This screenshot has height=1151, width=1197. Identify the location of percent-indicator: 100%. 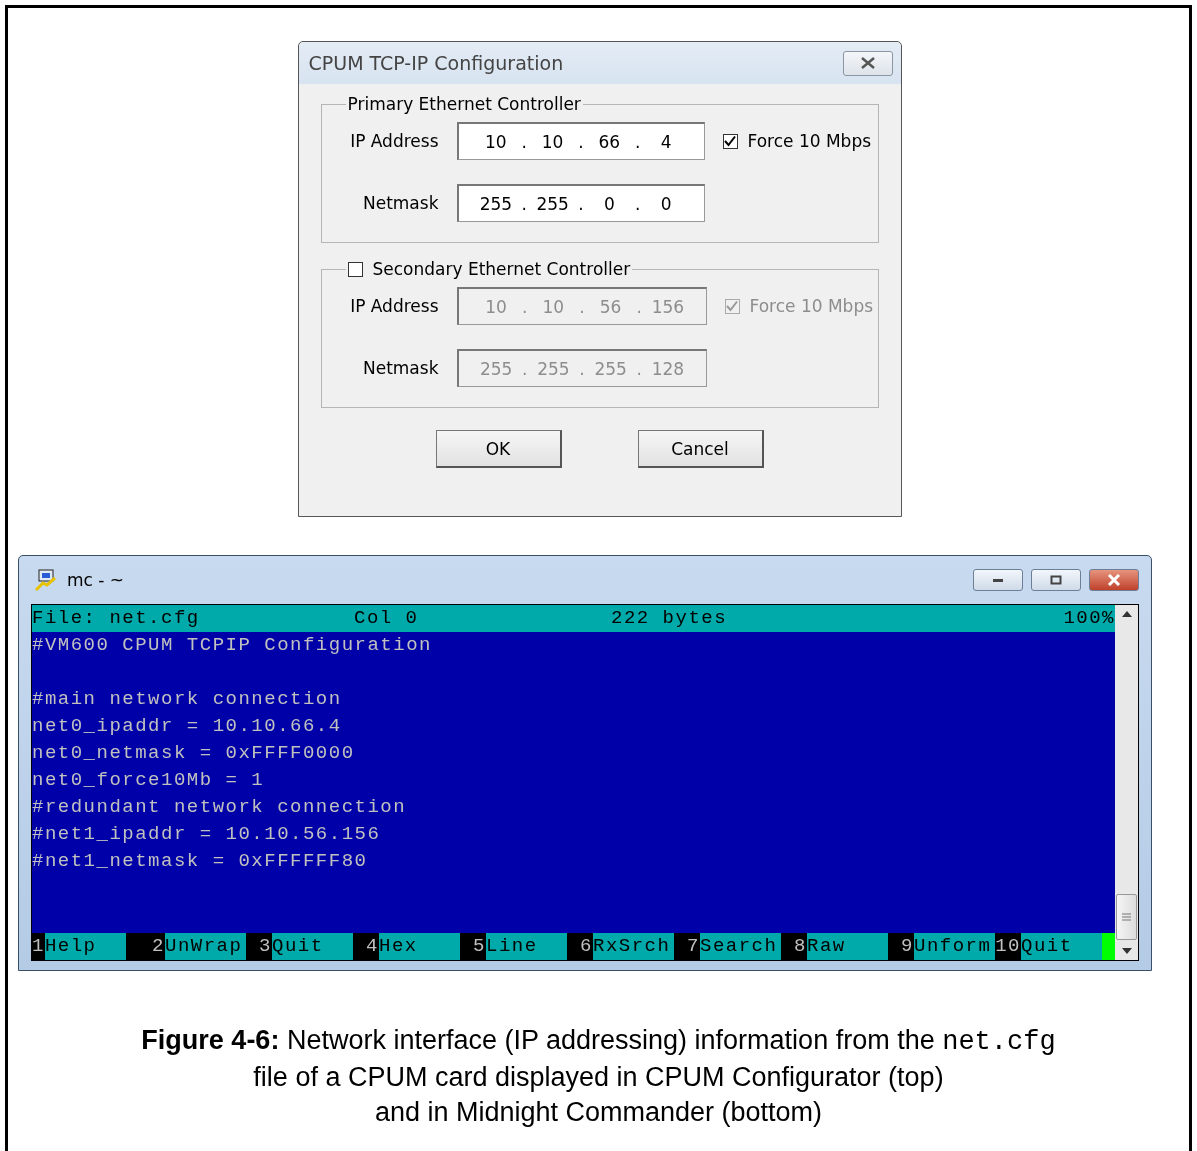
(1089, 618).